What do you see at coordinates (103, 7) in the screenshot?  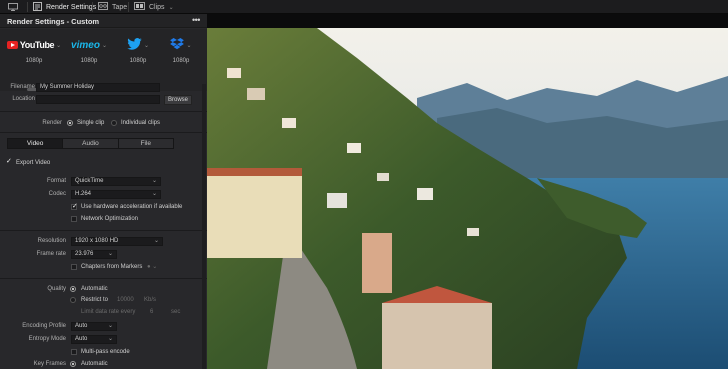 I see `tape-icon` at bounding box center [103, 7].